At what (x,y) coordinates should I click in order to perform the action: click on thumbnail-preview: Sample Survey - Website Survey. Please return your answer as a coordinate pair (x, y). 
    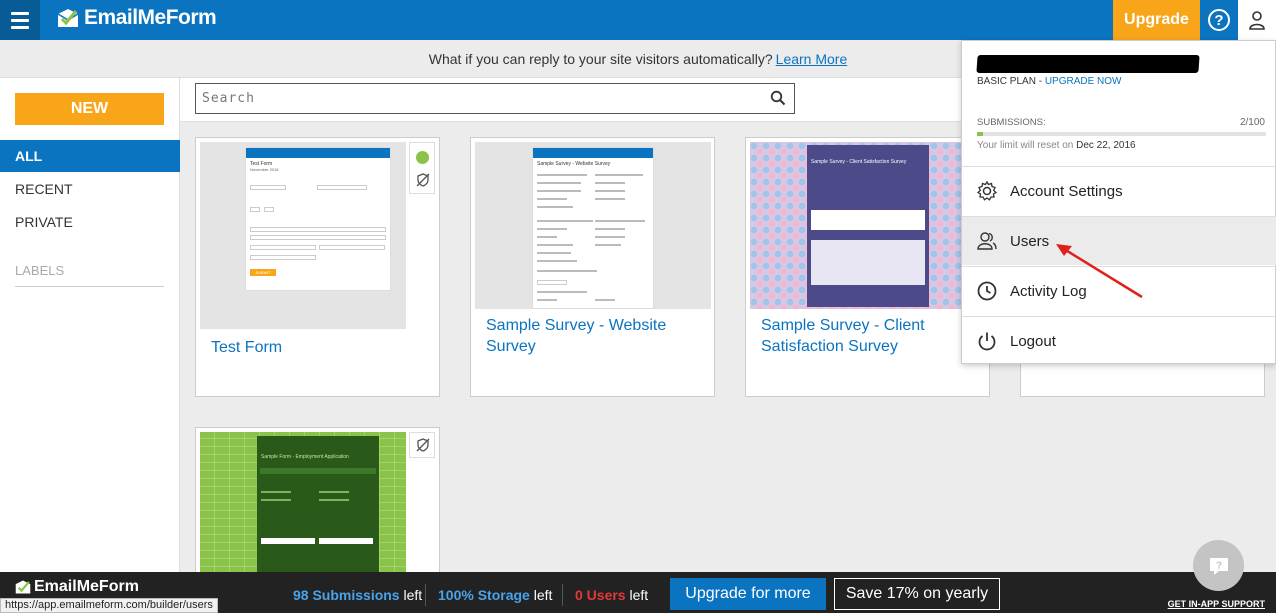
    Looking at the image, I should click on (593, 228).